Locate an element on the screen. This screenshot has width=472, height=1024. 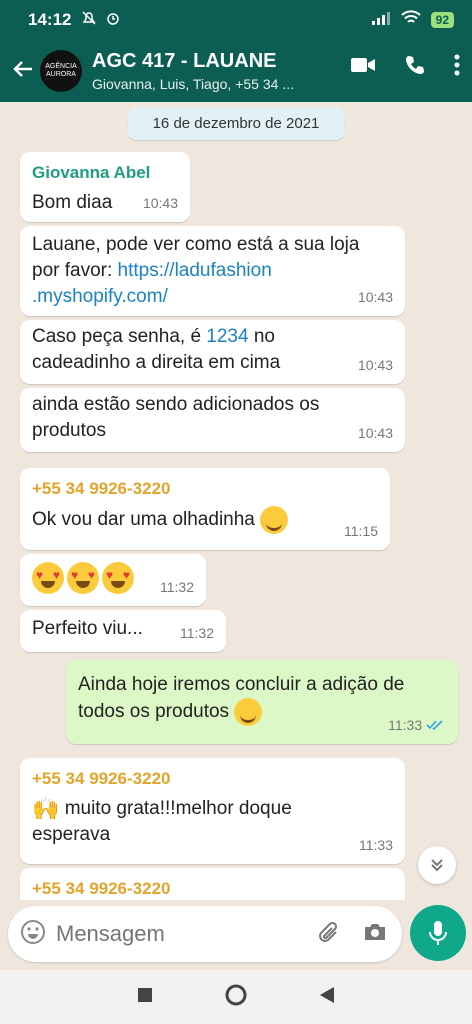
system-navigation-bar is located at coordinates (236, 997).